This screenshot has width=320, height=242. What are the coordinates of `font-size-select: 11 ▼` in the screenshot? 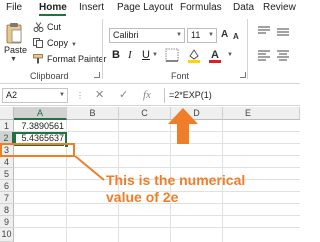 It's located at (202, 35).